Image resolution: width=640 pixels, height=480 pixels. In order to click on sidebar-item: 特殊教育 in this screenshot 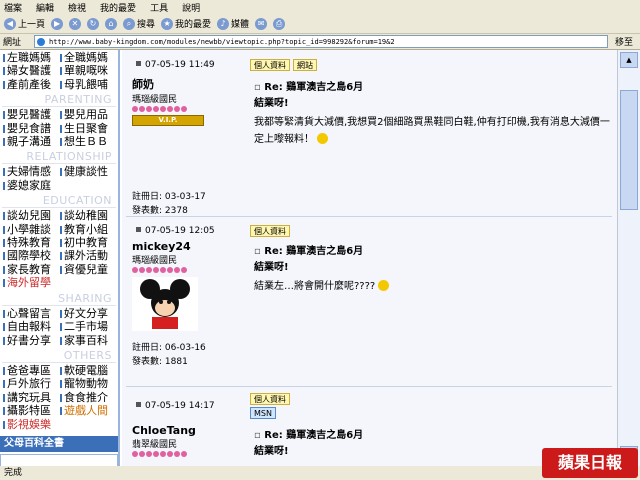, I will do `click(30, 242)`.